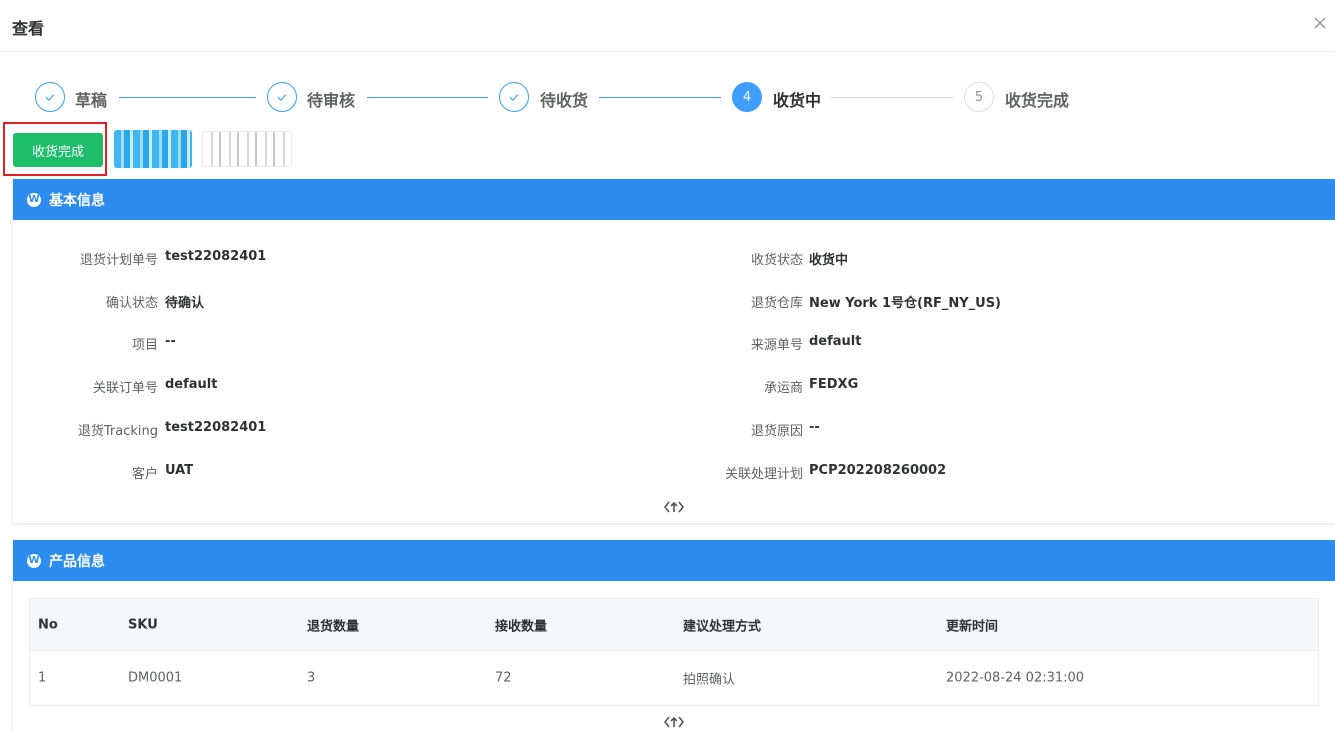  I want to click on field-label: 退货计划单号, so click(118, 260).